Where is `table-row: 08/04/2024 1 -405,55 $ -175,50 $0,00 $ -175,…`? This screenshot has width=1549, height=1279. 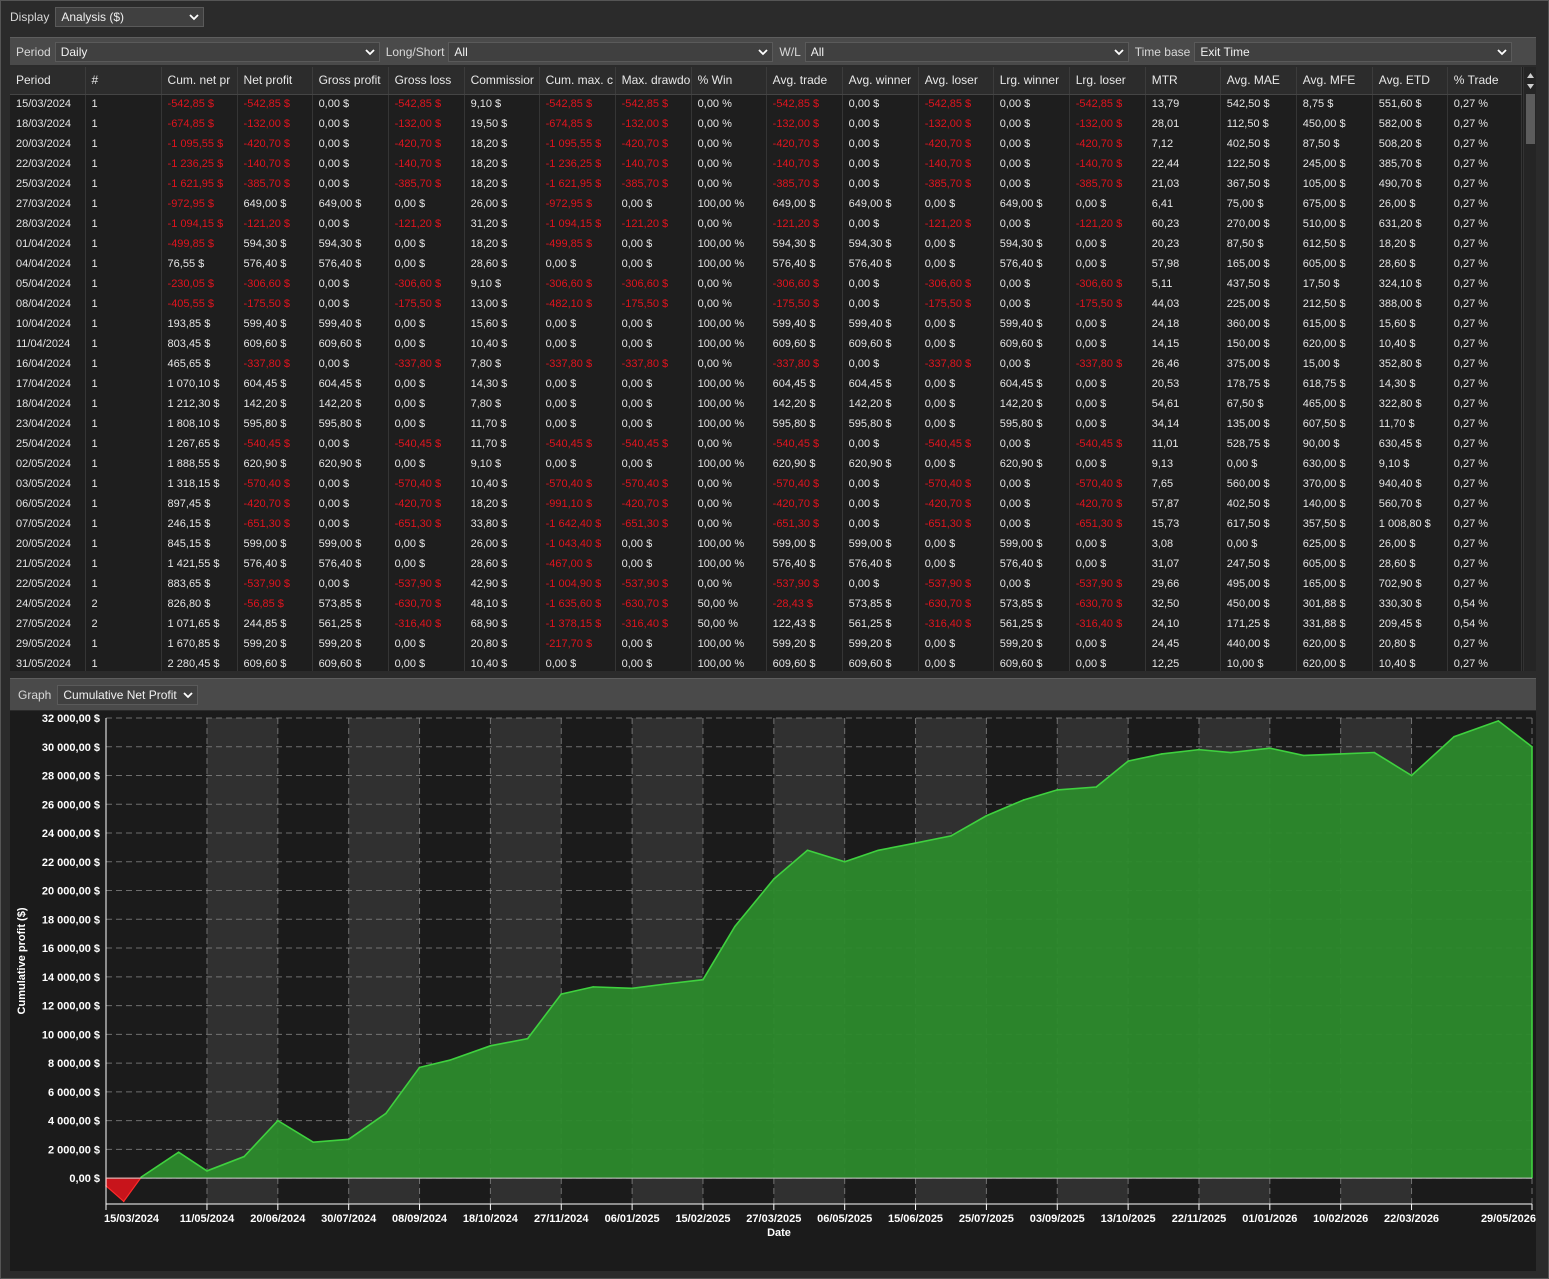 table-row: 08/04/2024 1 -405,55 $ -175,50 $0,00 $ -175,… is located at coordinates (766, 304).